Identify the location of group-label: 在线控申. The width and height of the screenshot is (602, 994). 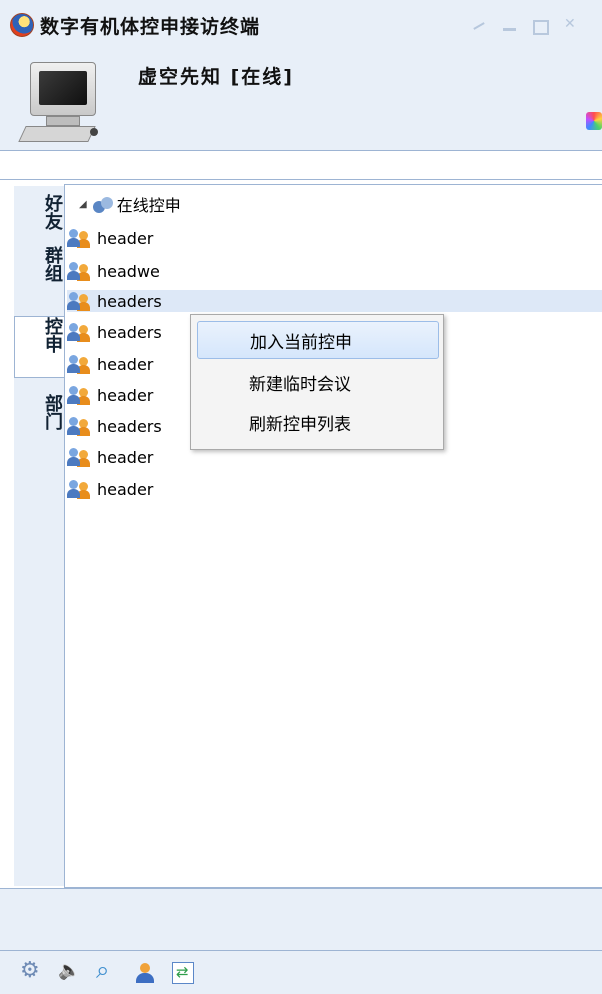
(148, 205).